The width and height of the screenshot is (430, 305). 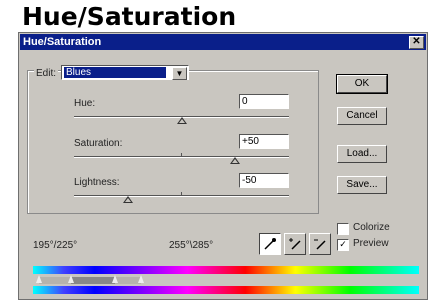 I want to click on saturation-input: +50, so click(x=264, y=141).